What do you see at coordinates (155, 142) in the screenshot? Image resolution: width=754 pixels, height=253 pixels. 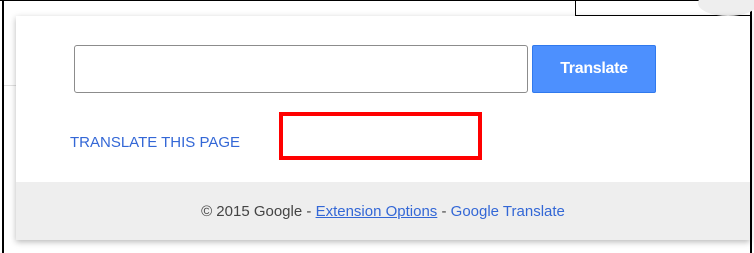 I see `translate-this-page-link: TRANSLATE THIS PAGE` at bounding box center [155, 142].